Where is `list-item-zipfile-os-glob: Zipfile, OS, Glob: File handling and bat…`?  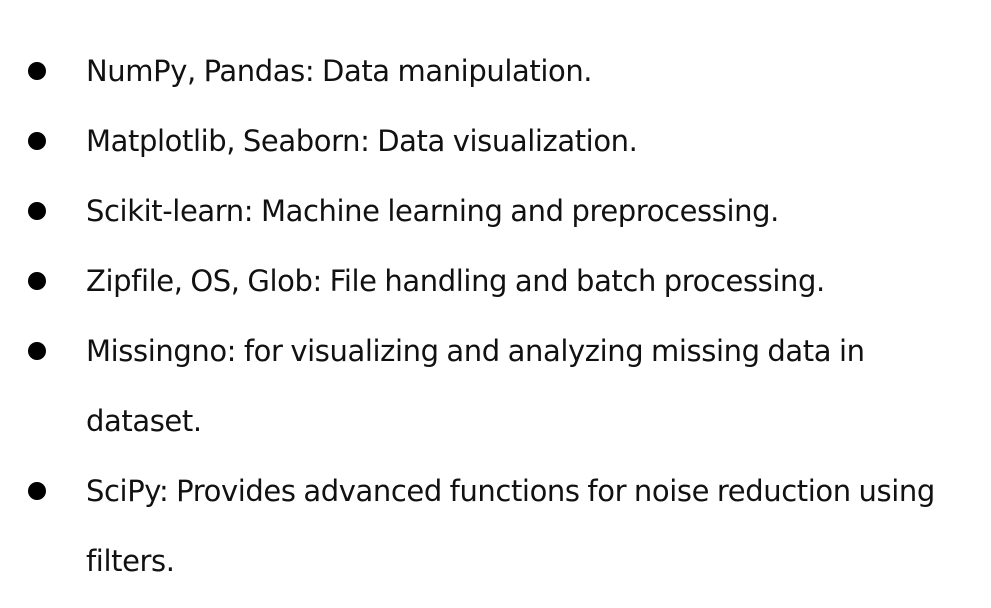 list-item-zipfile-os-glob: Zipfile, OS, Glob: File handling and bat… is located at coordinates (495, 281).